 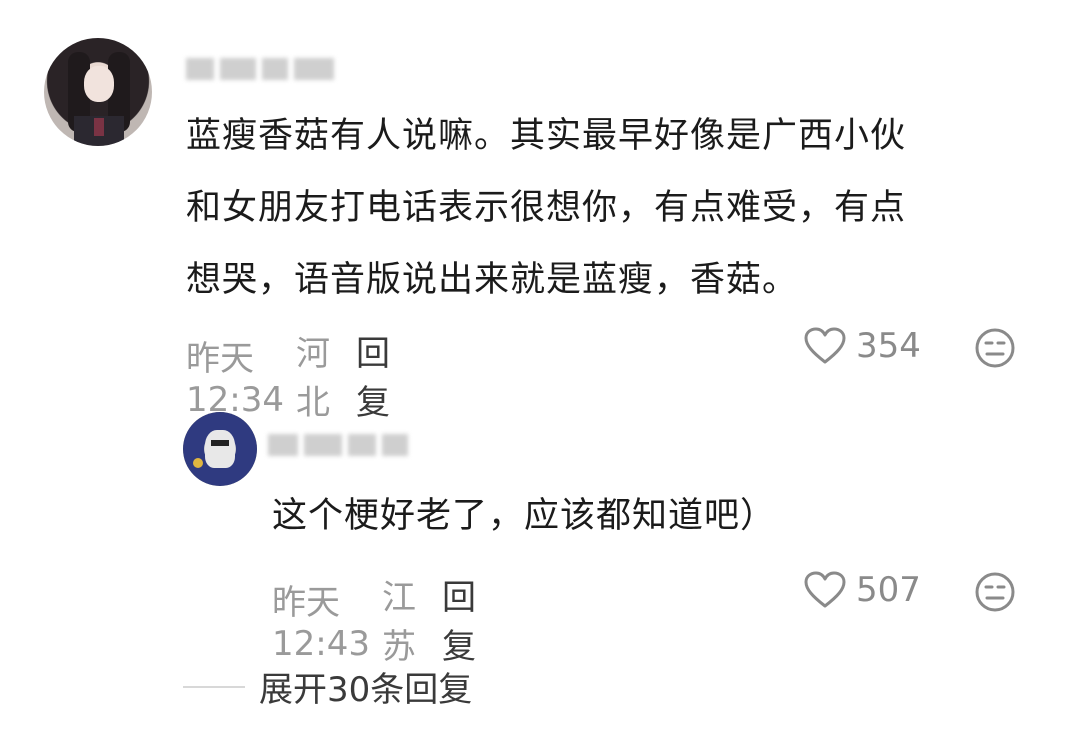 What do you see at coordinates (99, 127) in the screenshot?
I see `avatar-tie` at bounding box center [99, 127].